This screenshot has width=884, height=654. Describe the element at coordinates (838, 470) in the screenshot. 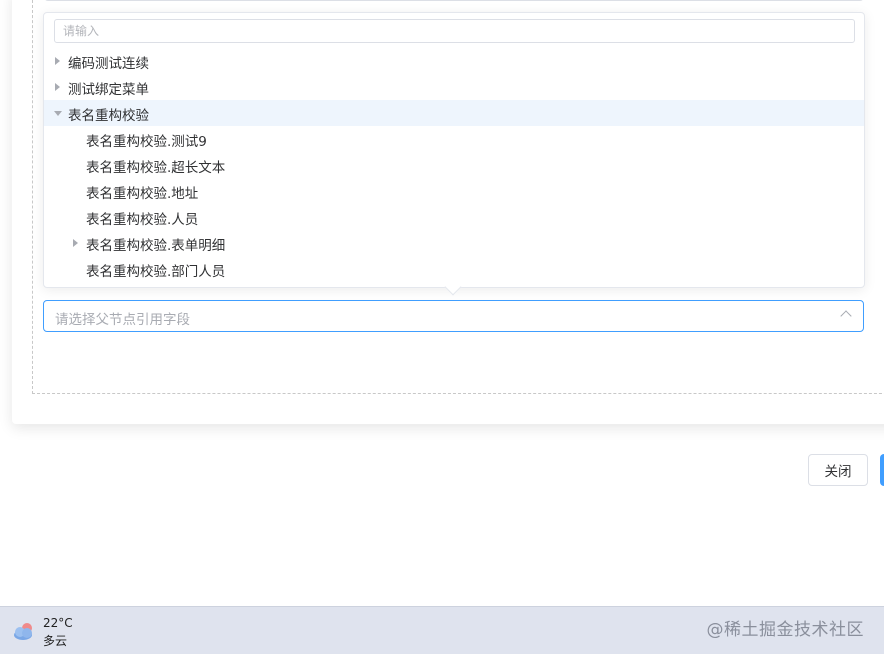

I see `close-button: 关闭` at that location.